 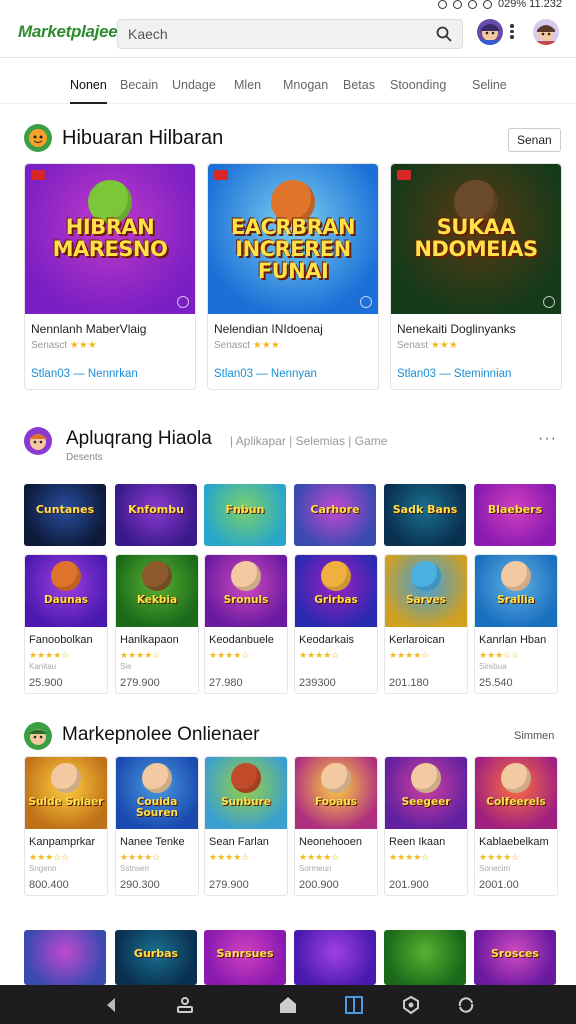 I want to click on back-icon, so click(x=111, y=1005).